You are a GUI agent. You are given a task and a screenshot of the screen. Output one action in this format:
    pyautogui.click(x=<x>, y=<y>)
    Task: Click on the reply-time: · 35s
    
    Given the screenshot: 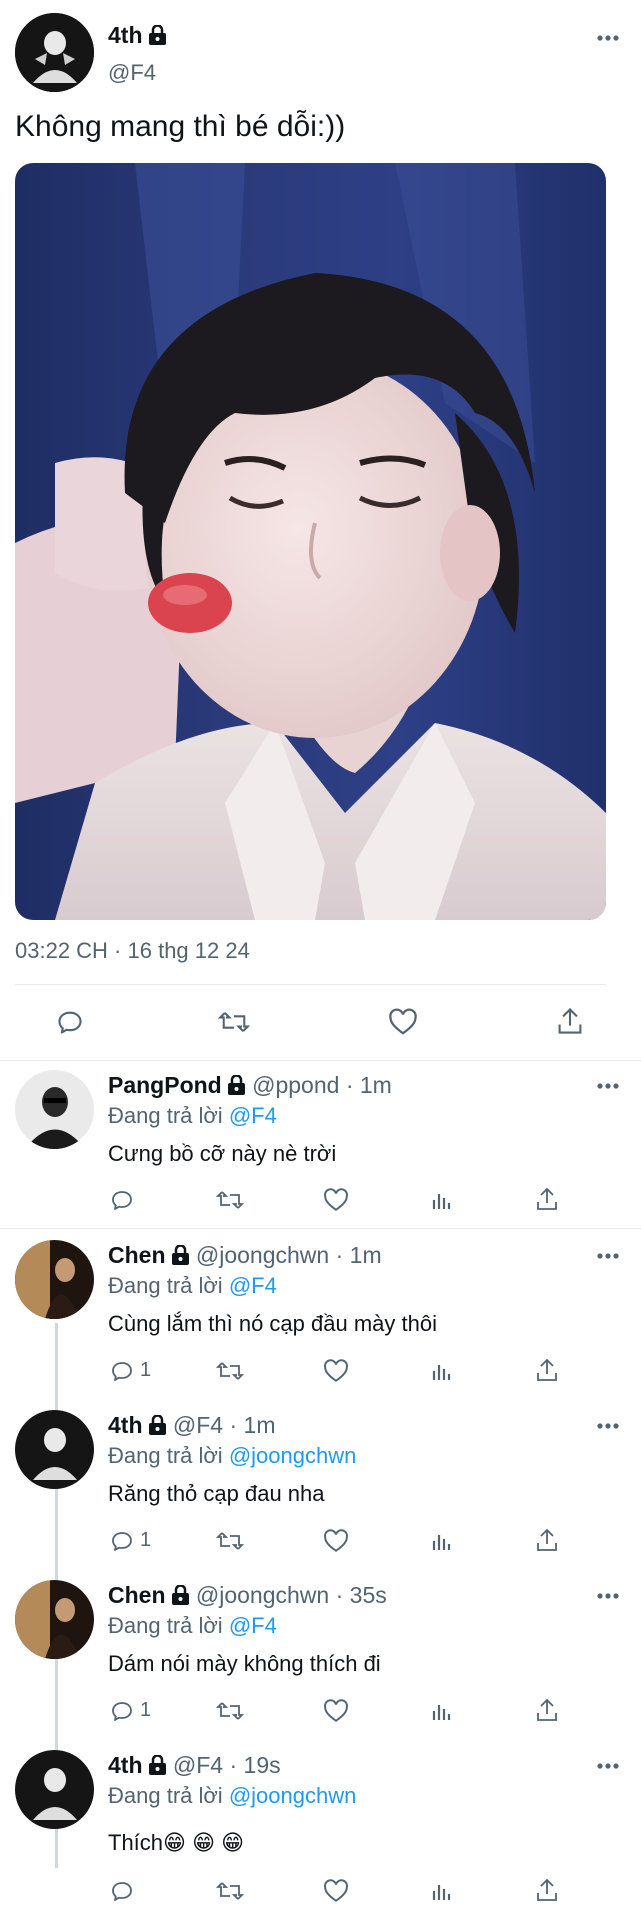 What is the action you would take?
    pyautogui.click(x=361, y=1595)
    